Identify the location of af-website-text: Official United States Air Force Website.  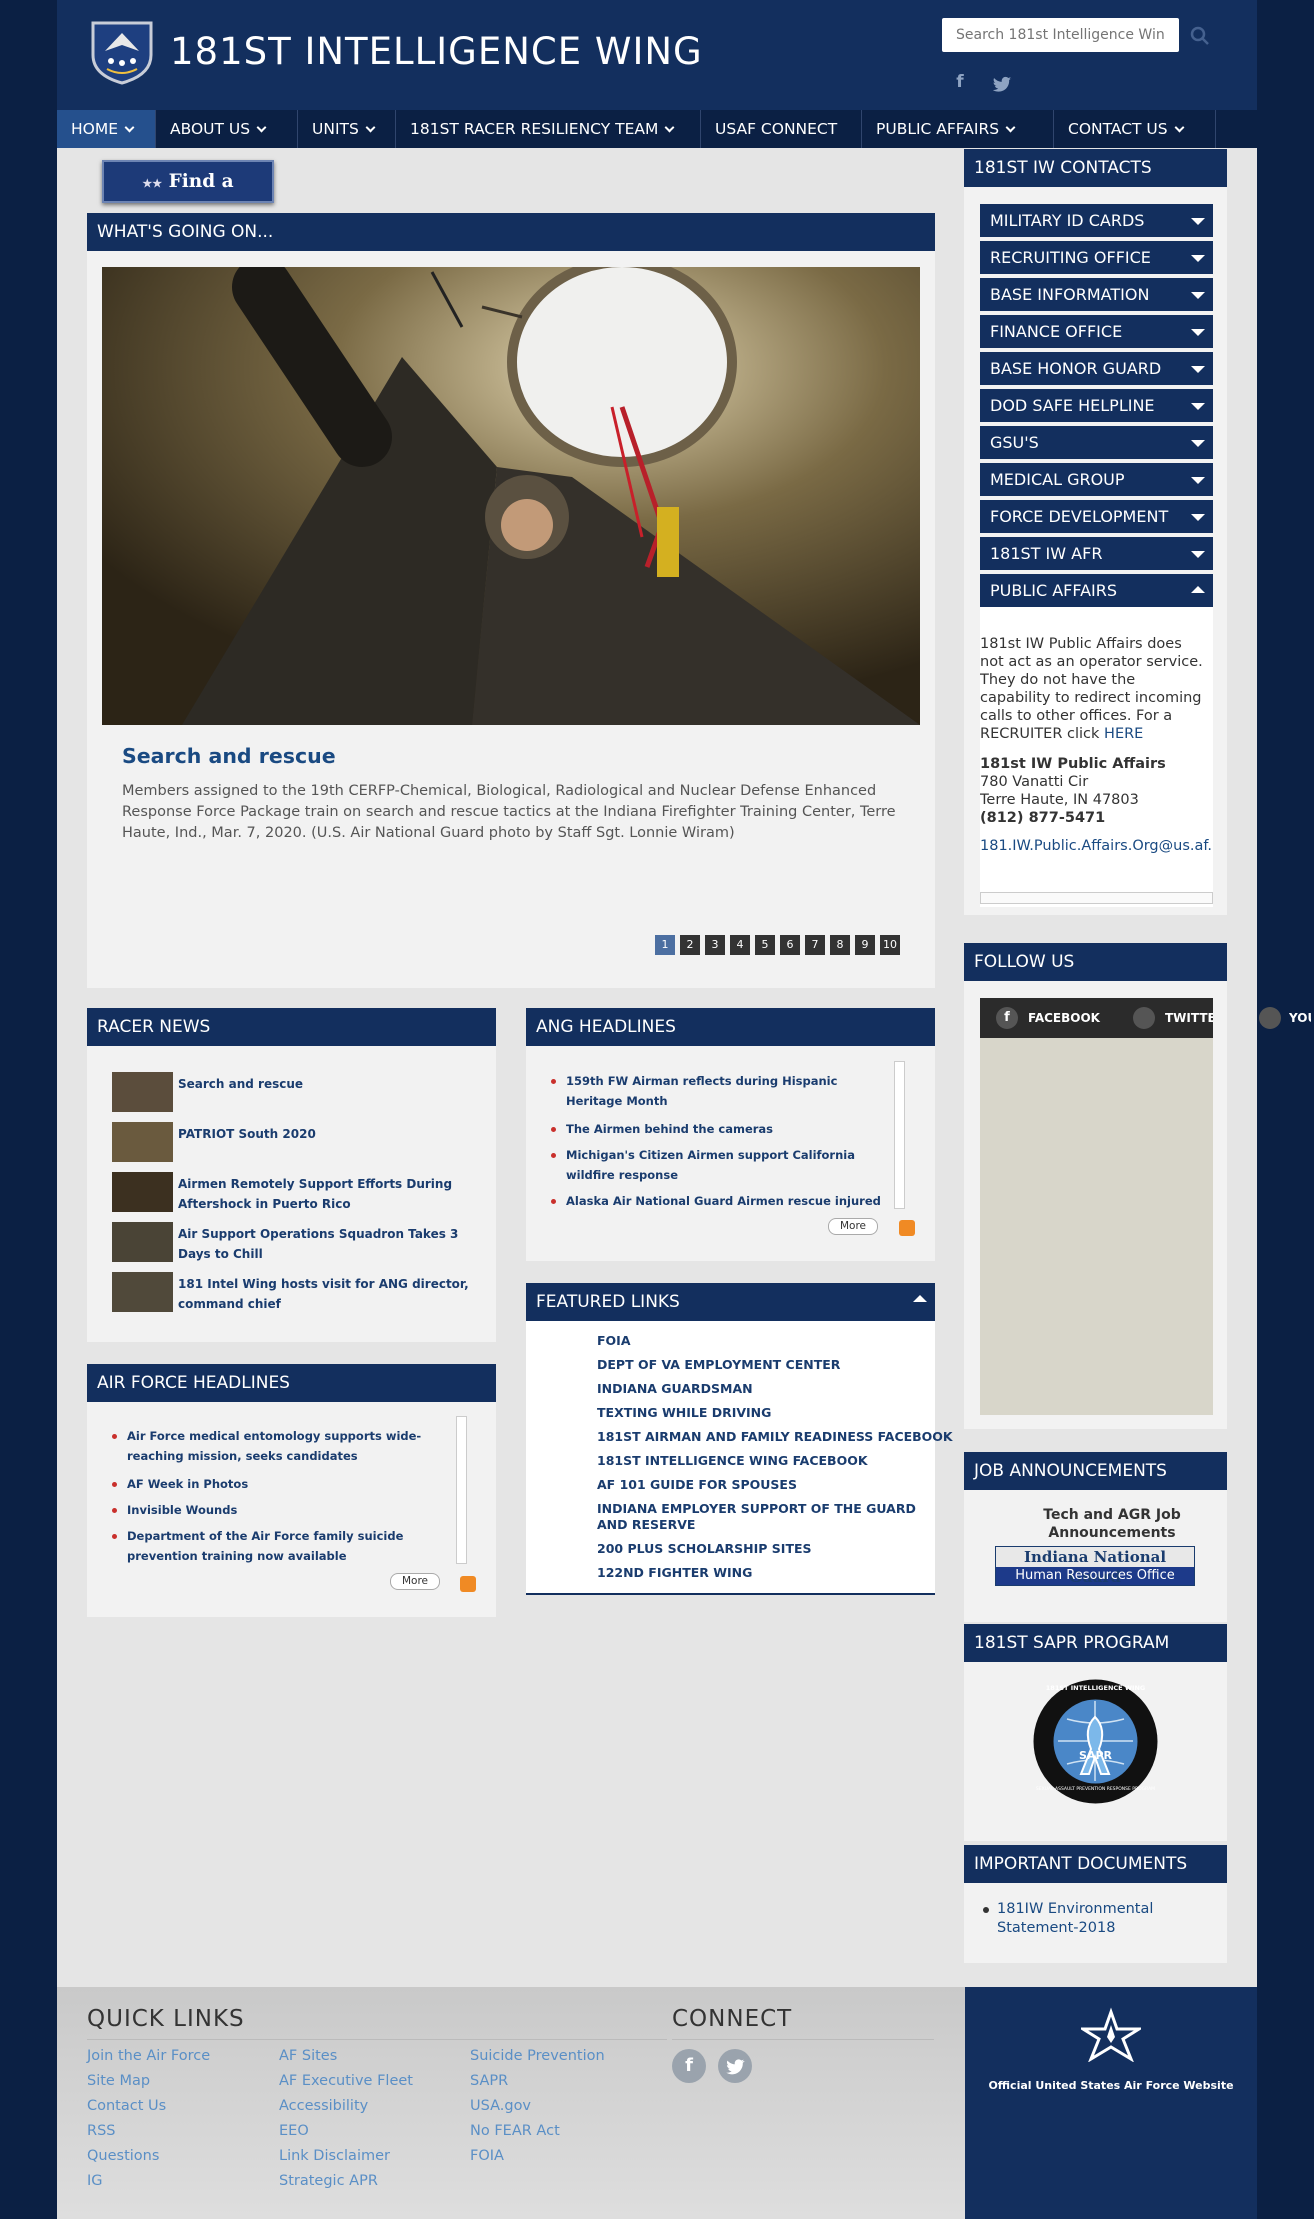
(1111, 2085).